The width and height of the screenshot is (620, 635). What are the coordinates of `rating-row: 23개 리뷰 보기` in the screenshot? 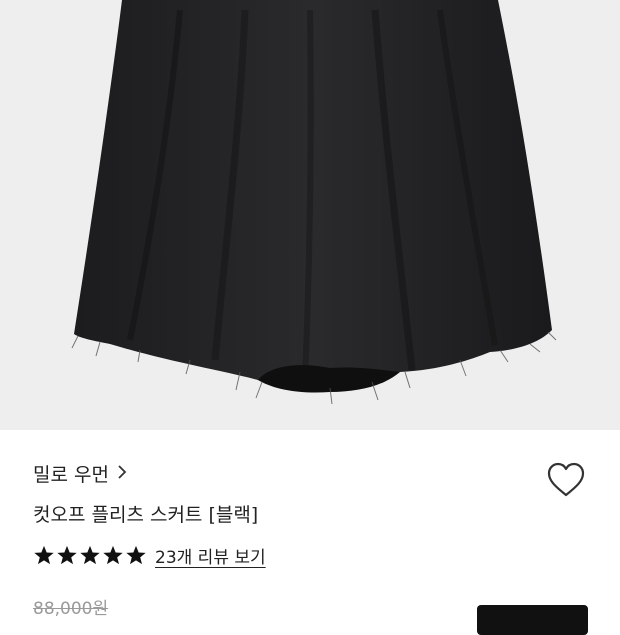 It's located at (149, 555).